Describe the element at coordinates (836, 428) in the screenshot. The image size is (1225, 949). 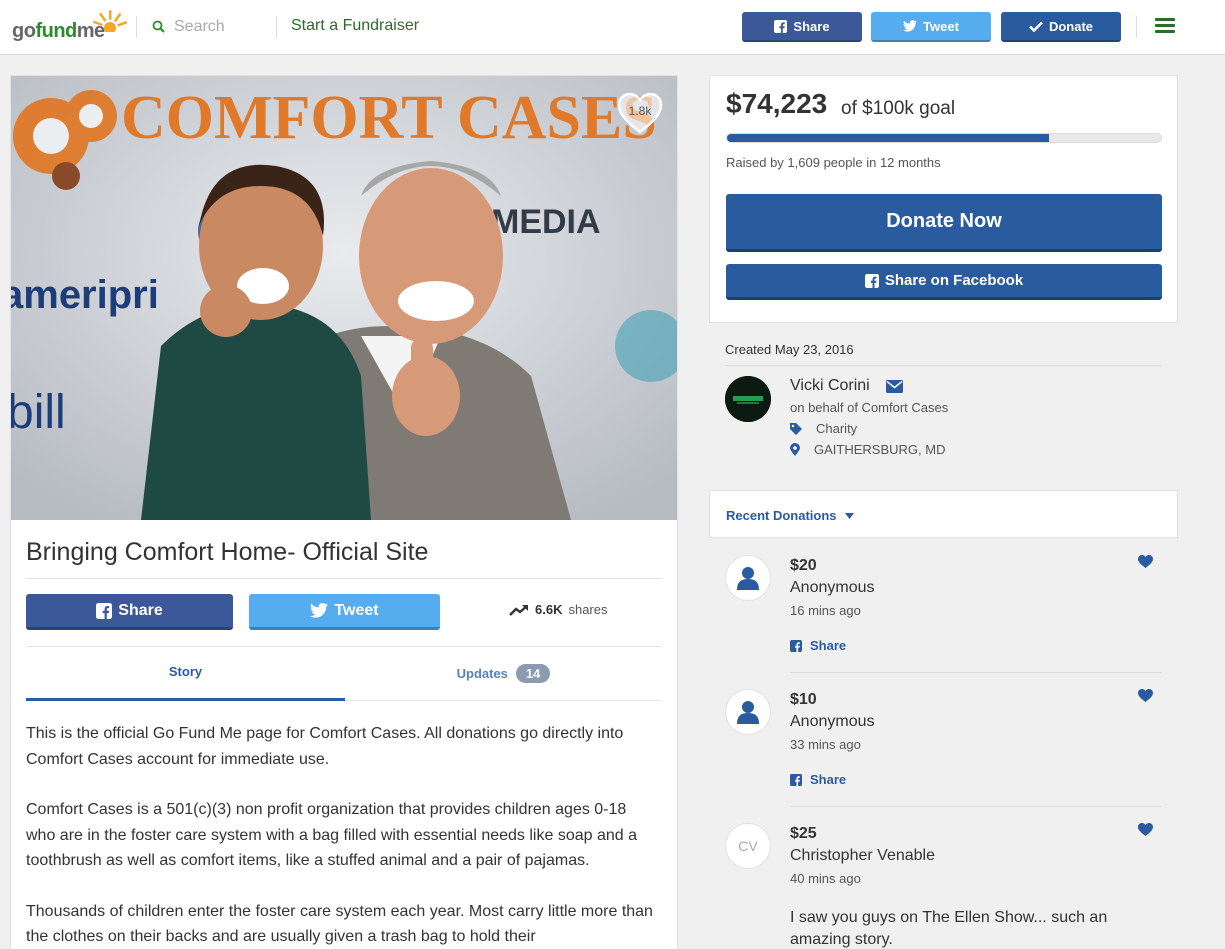
I see `category-label: Charity` at that location.